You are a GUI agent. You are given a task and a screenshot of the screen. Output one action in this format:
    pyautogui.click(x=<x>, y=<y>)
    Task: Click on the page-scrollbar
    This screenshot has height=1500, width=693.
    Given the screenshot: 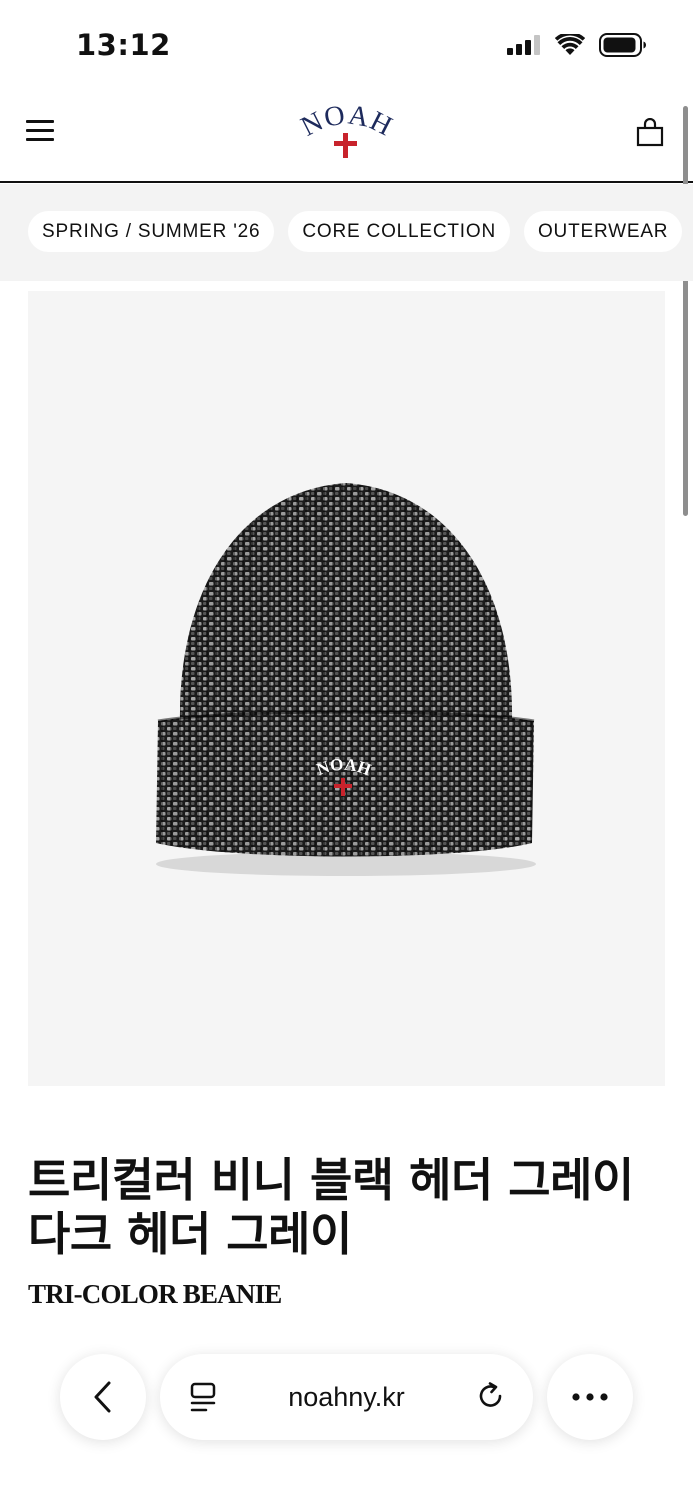 What is the action you would take?
    pyautogui.click(x=685, y=311)
    